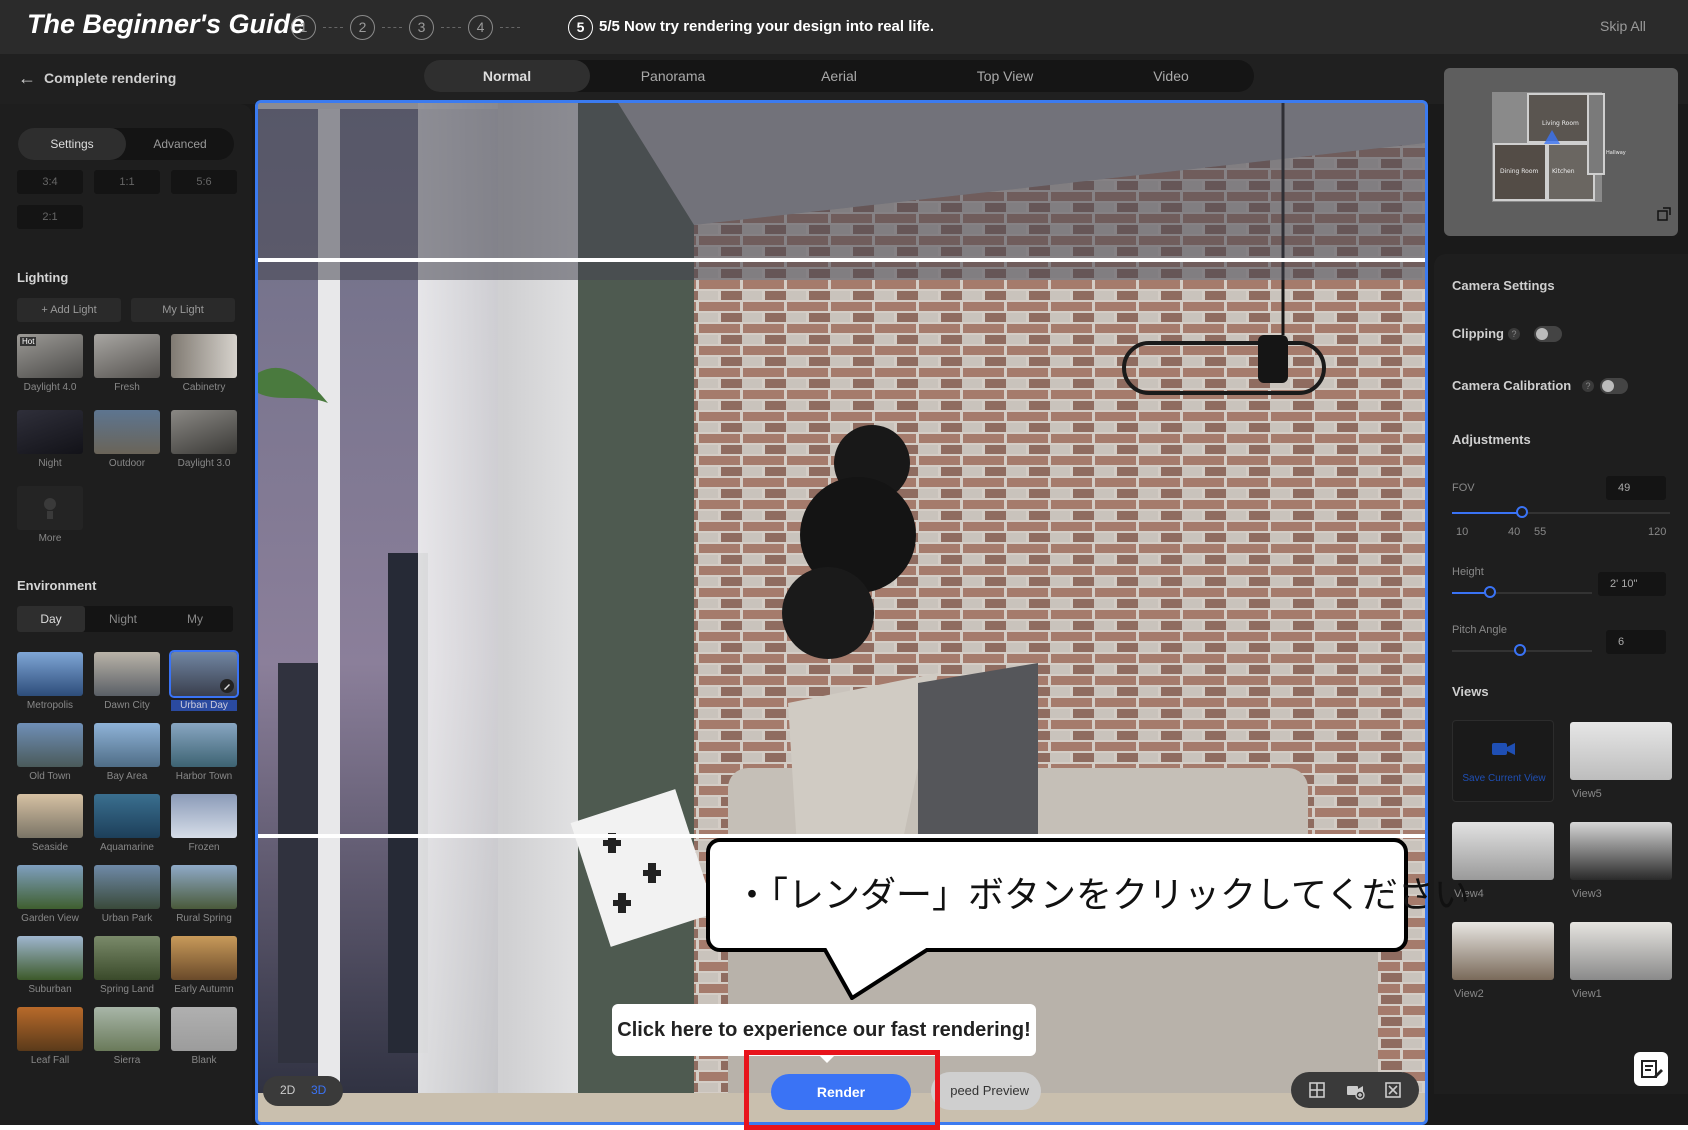  I want to click on environment-label: Aquamarine, so click(127, 847).